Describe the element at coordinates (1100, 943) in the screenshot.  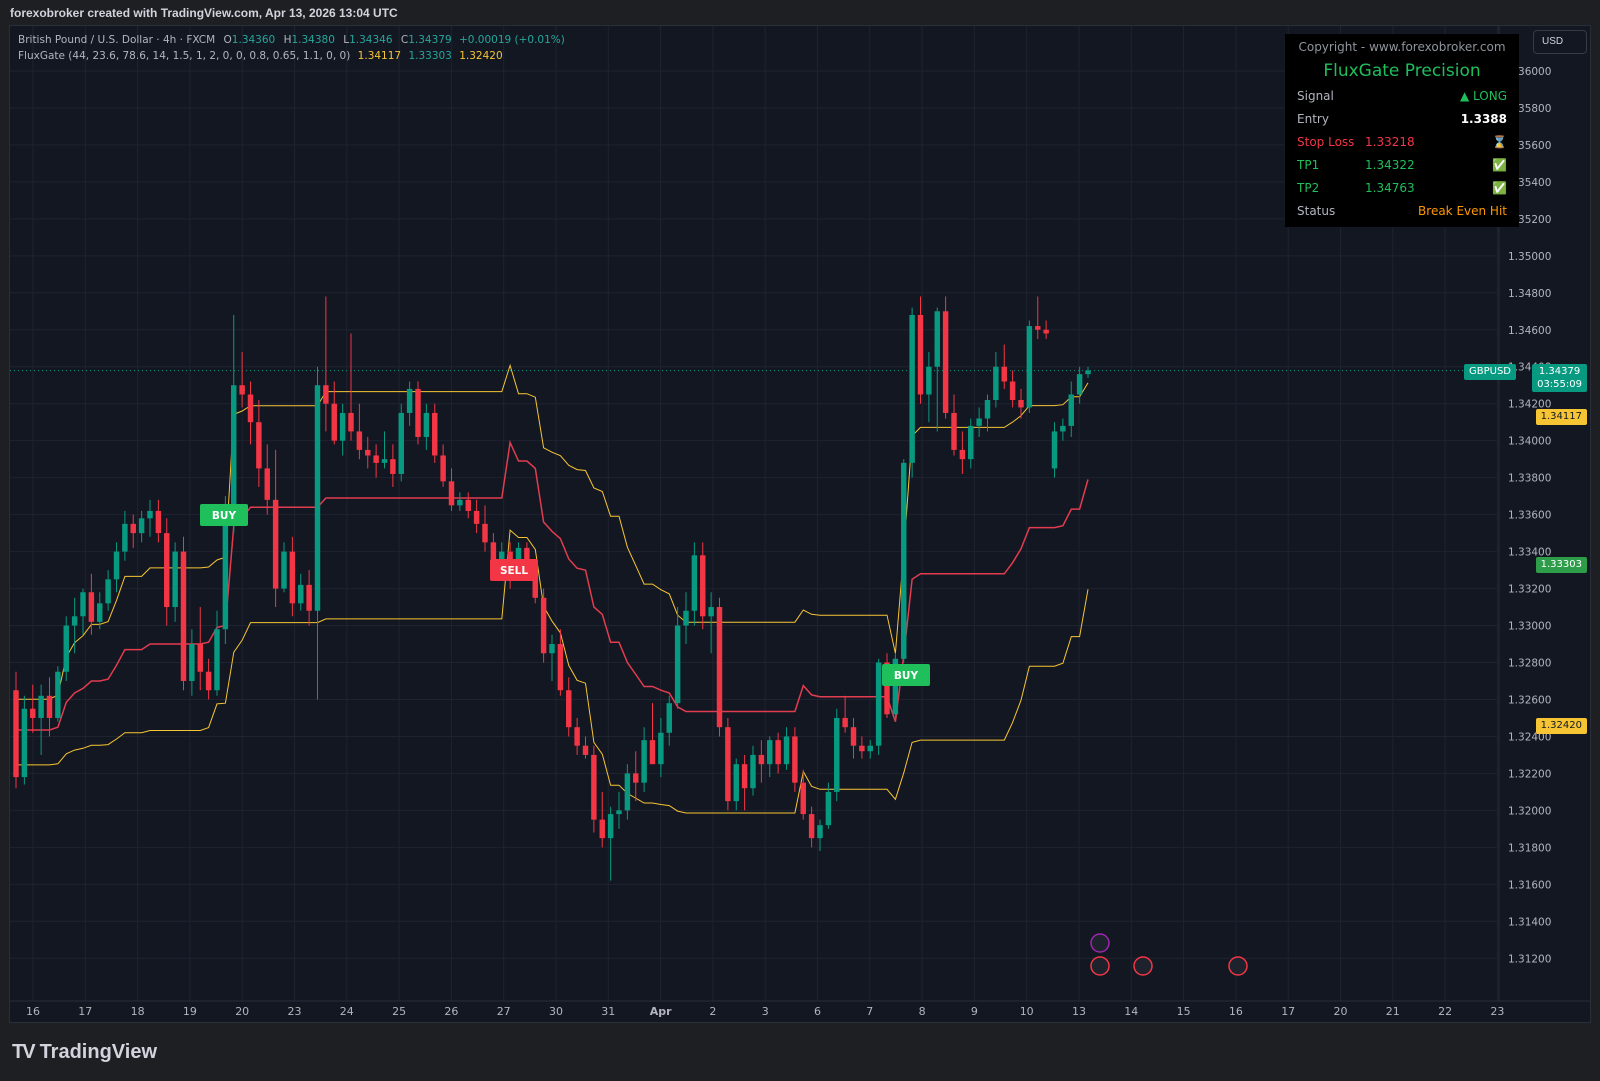
I see `lightning-event-icon` at that location.